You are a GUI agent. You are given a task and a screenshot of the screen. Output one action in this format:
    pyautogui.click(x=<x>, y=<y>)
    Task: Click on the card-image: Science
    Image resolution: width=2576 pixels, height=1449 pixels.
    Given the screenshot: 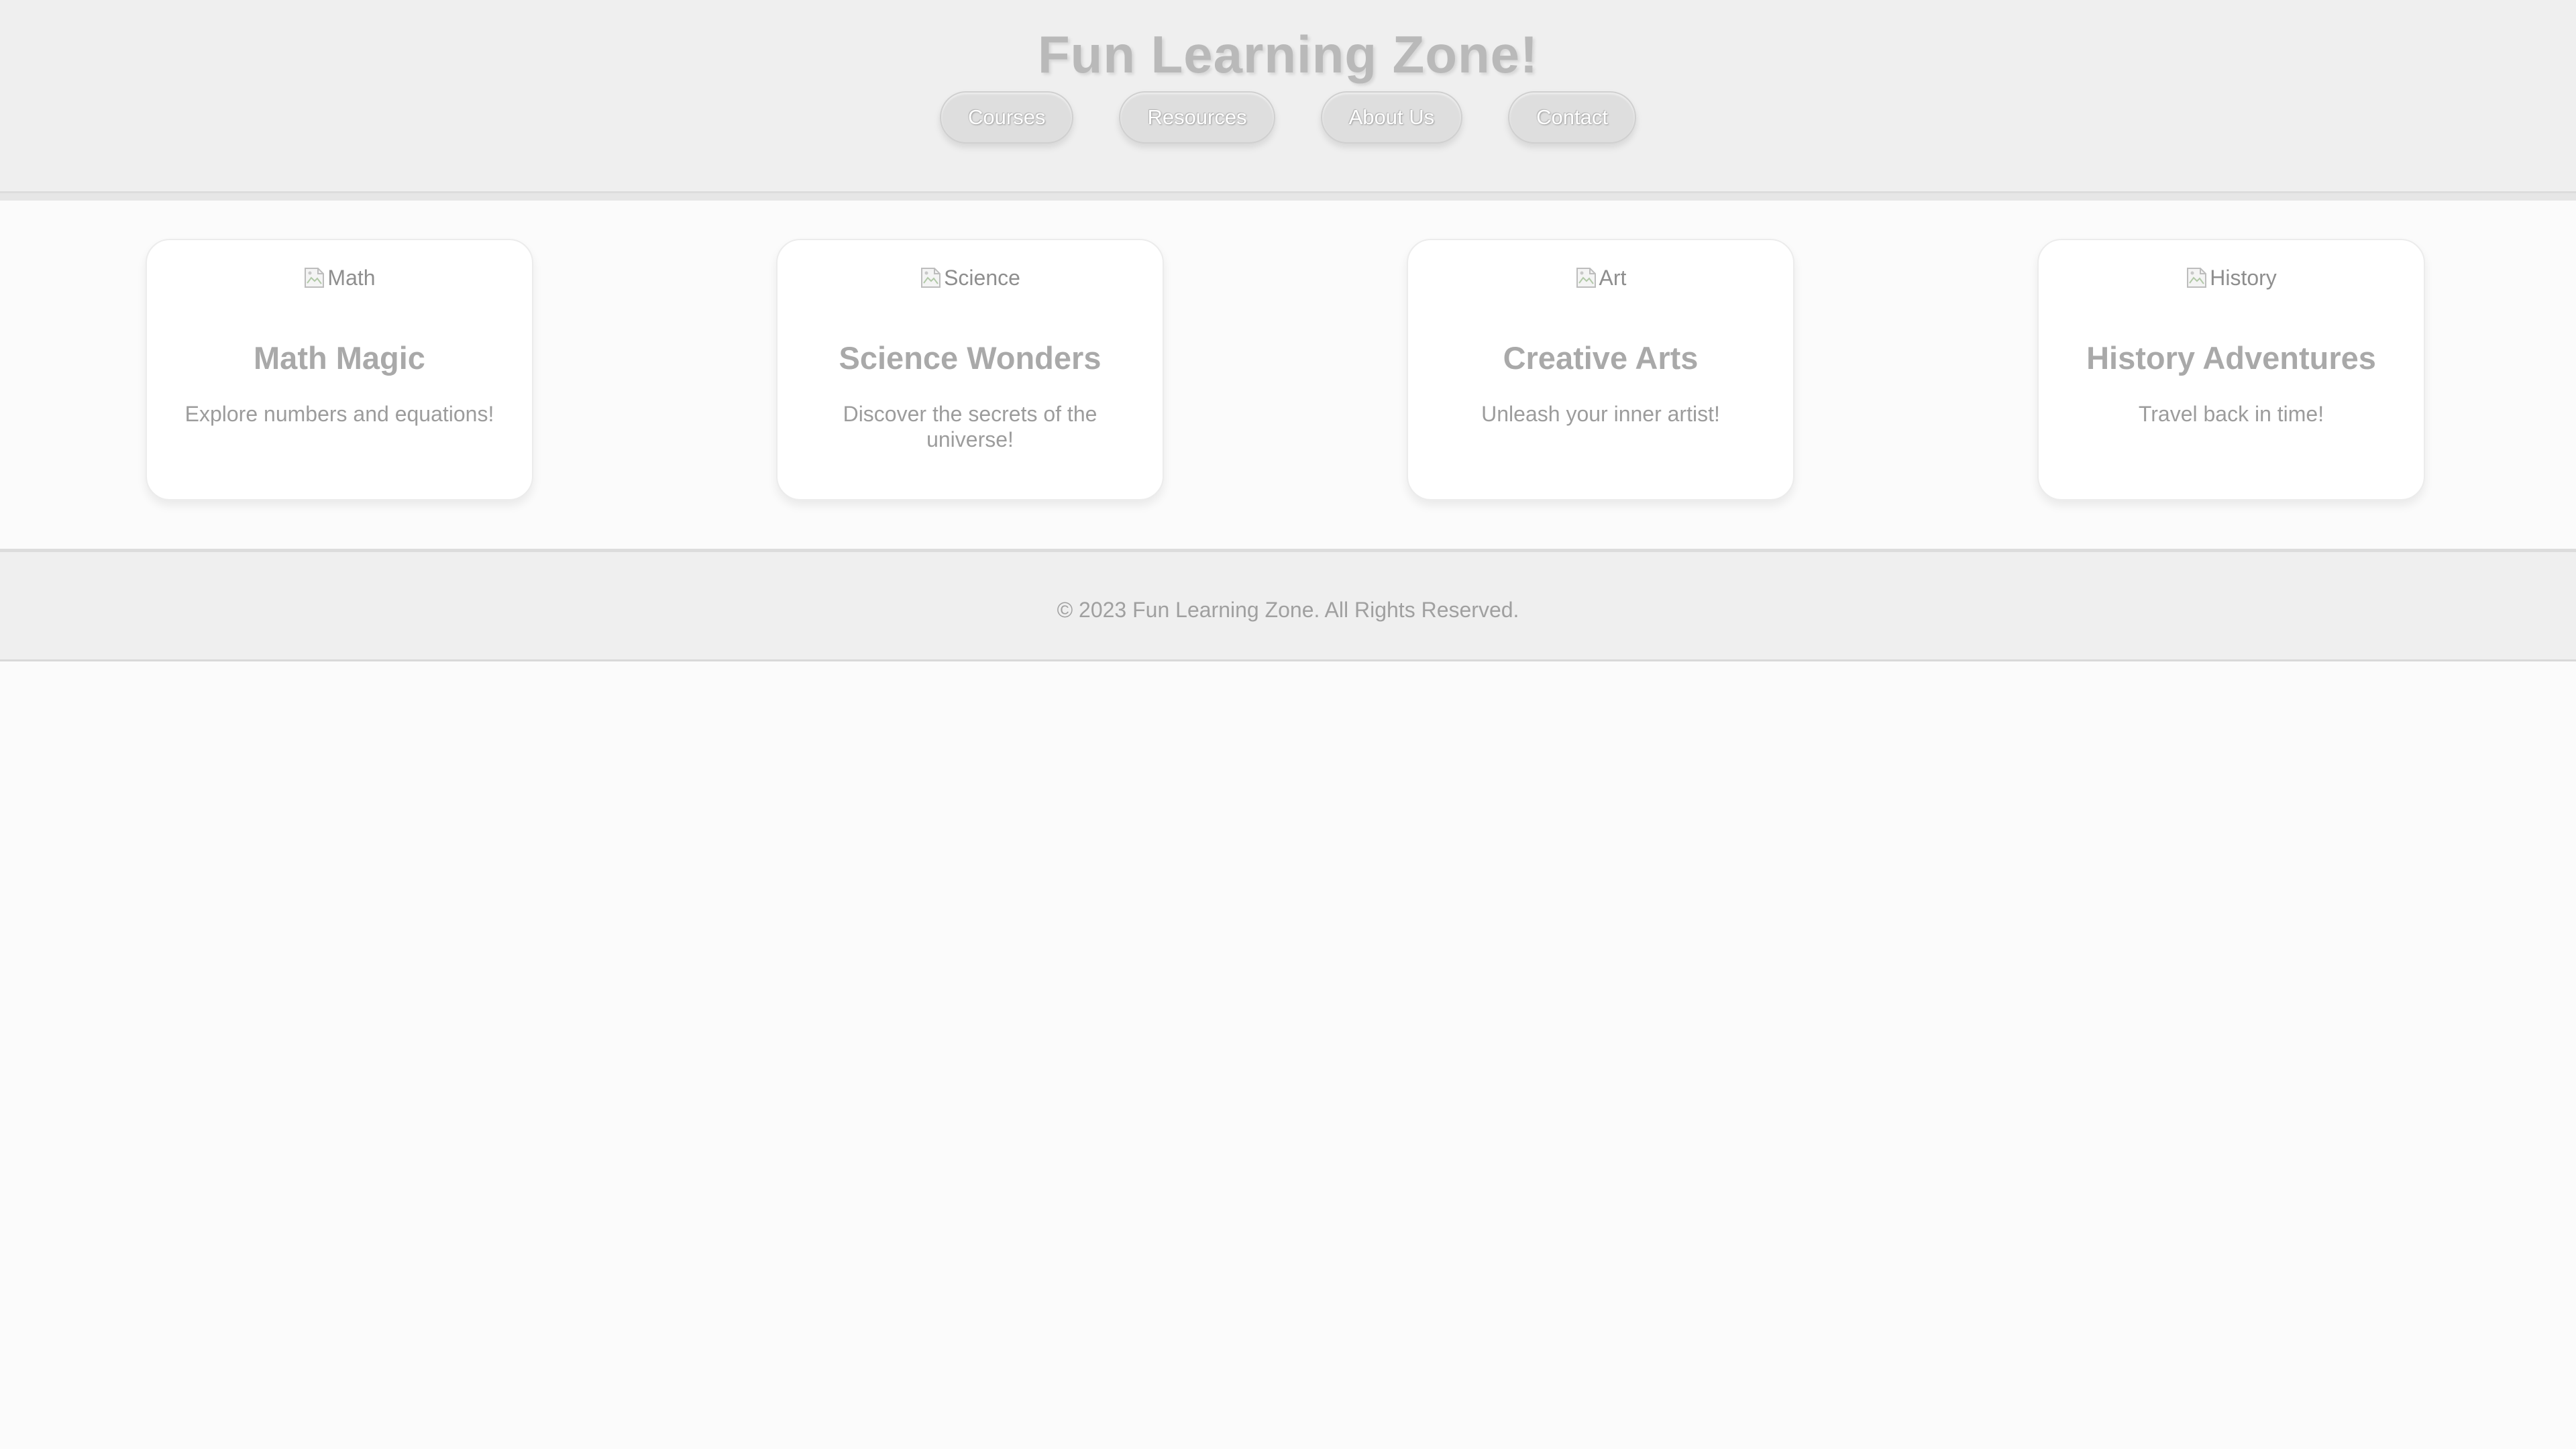 What is the action you would take?
    pyautogui.click(x=970, y=277)
    